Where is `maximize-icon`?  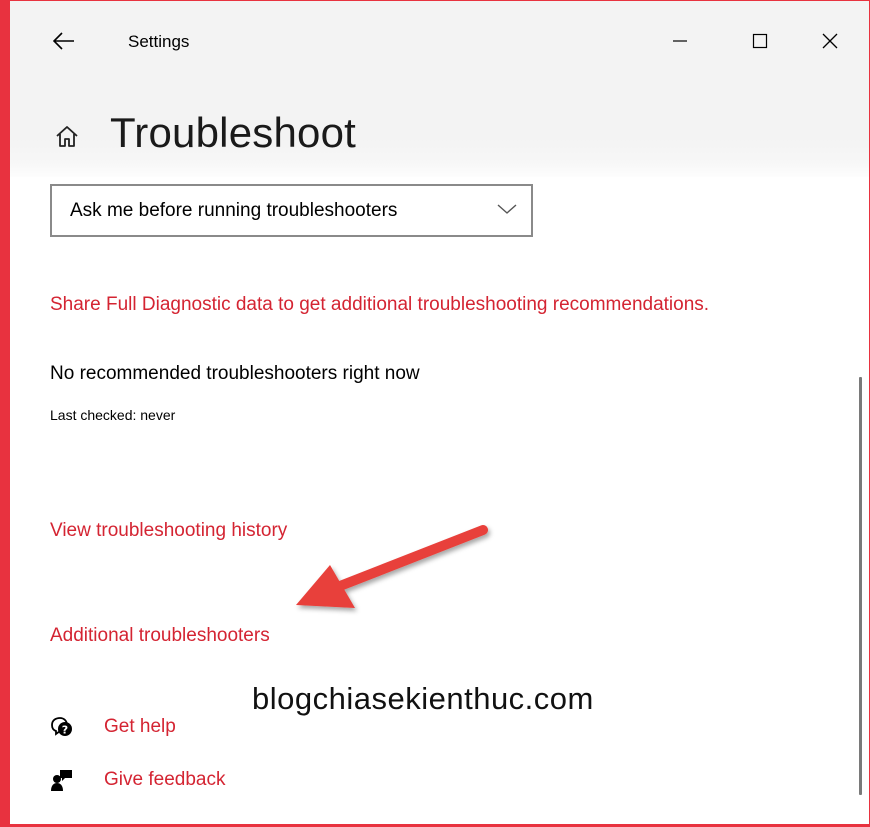 maximize-icon is located at coordinates (760, 41).